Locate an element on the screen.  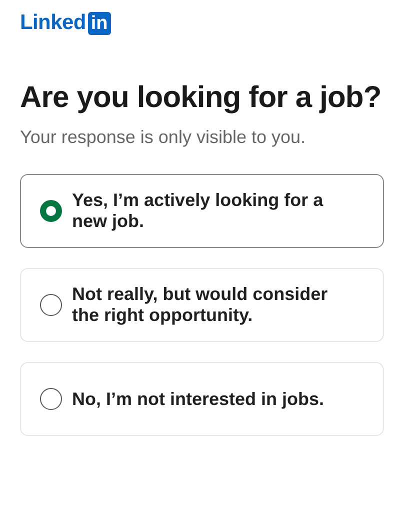
option-card: Not really, but would consider the right opportunity. is located at coordinates (202, 305).